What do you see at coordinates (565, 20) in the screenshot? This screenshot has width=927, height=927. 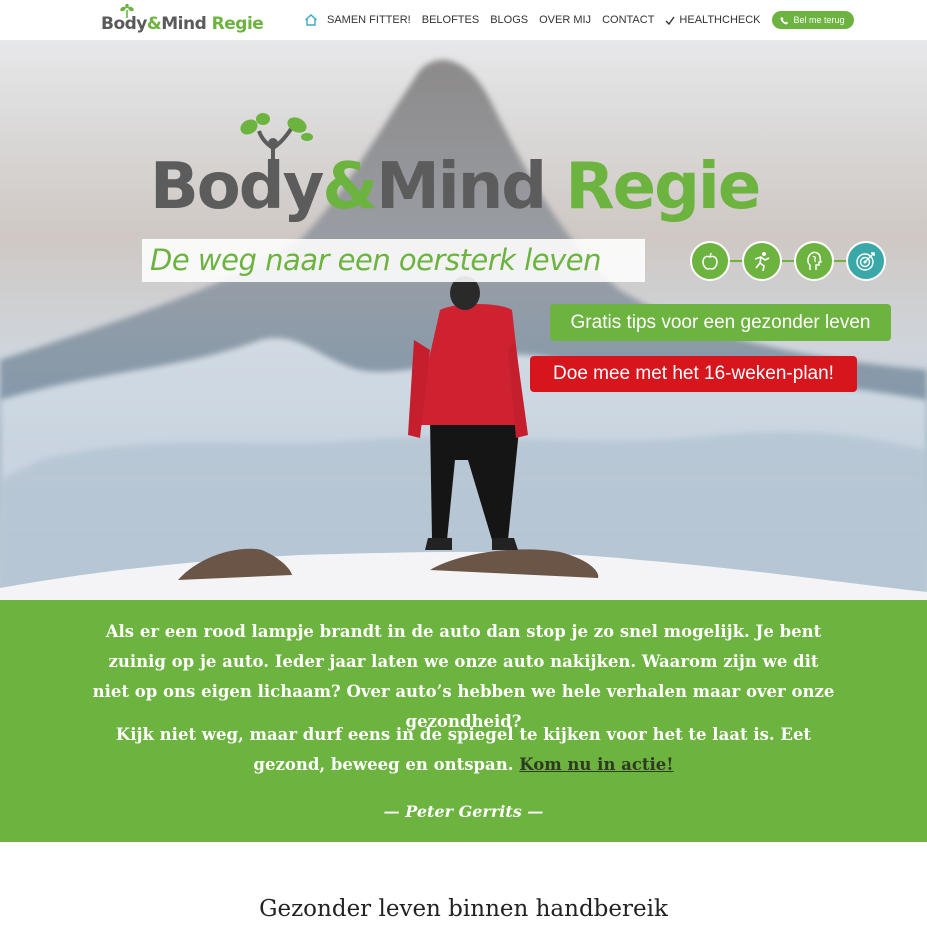 I see `nav-over-mij: Over mij` at bounding box center [565, 20].